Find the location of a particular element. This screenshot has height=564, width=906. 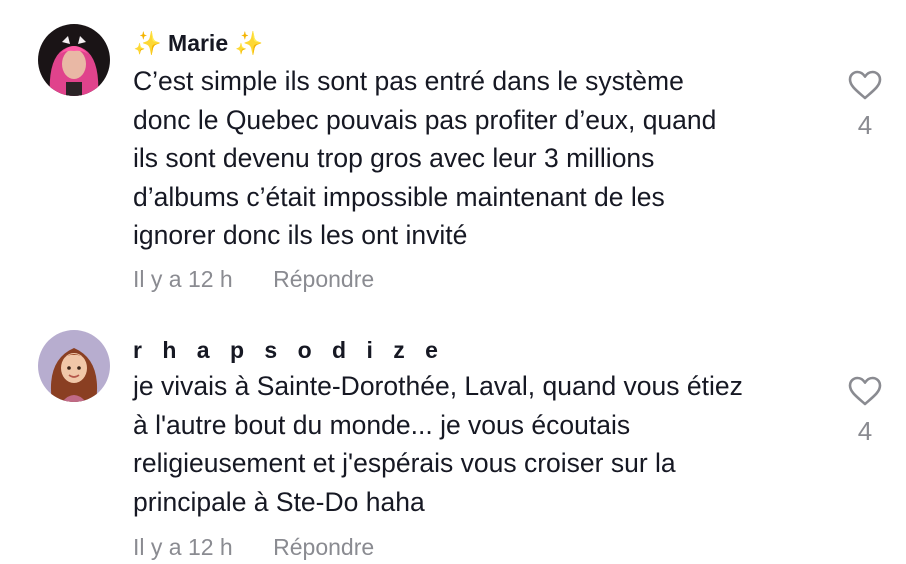

comment-username: ✨ Marie ✨ is located at coordinates (198, 43).